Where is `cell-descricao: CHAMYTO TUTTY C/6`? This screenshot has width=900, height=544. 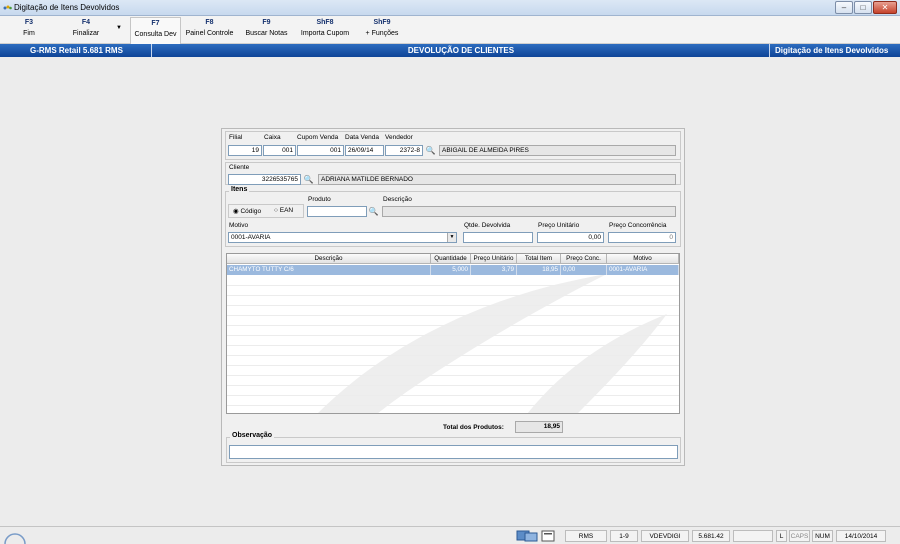 cell-descricao: CHAMYTO TUTTY C/6 is located at coordinates (329, 270).